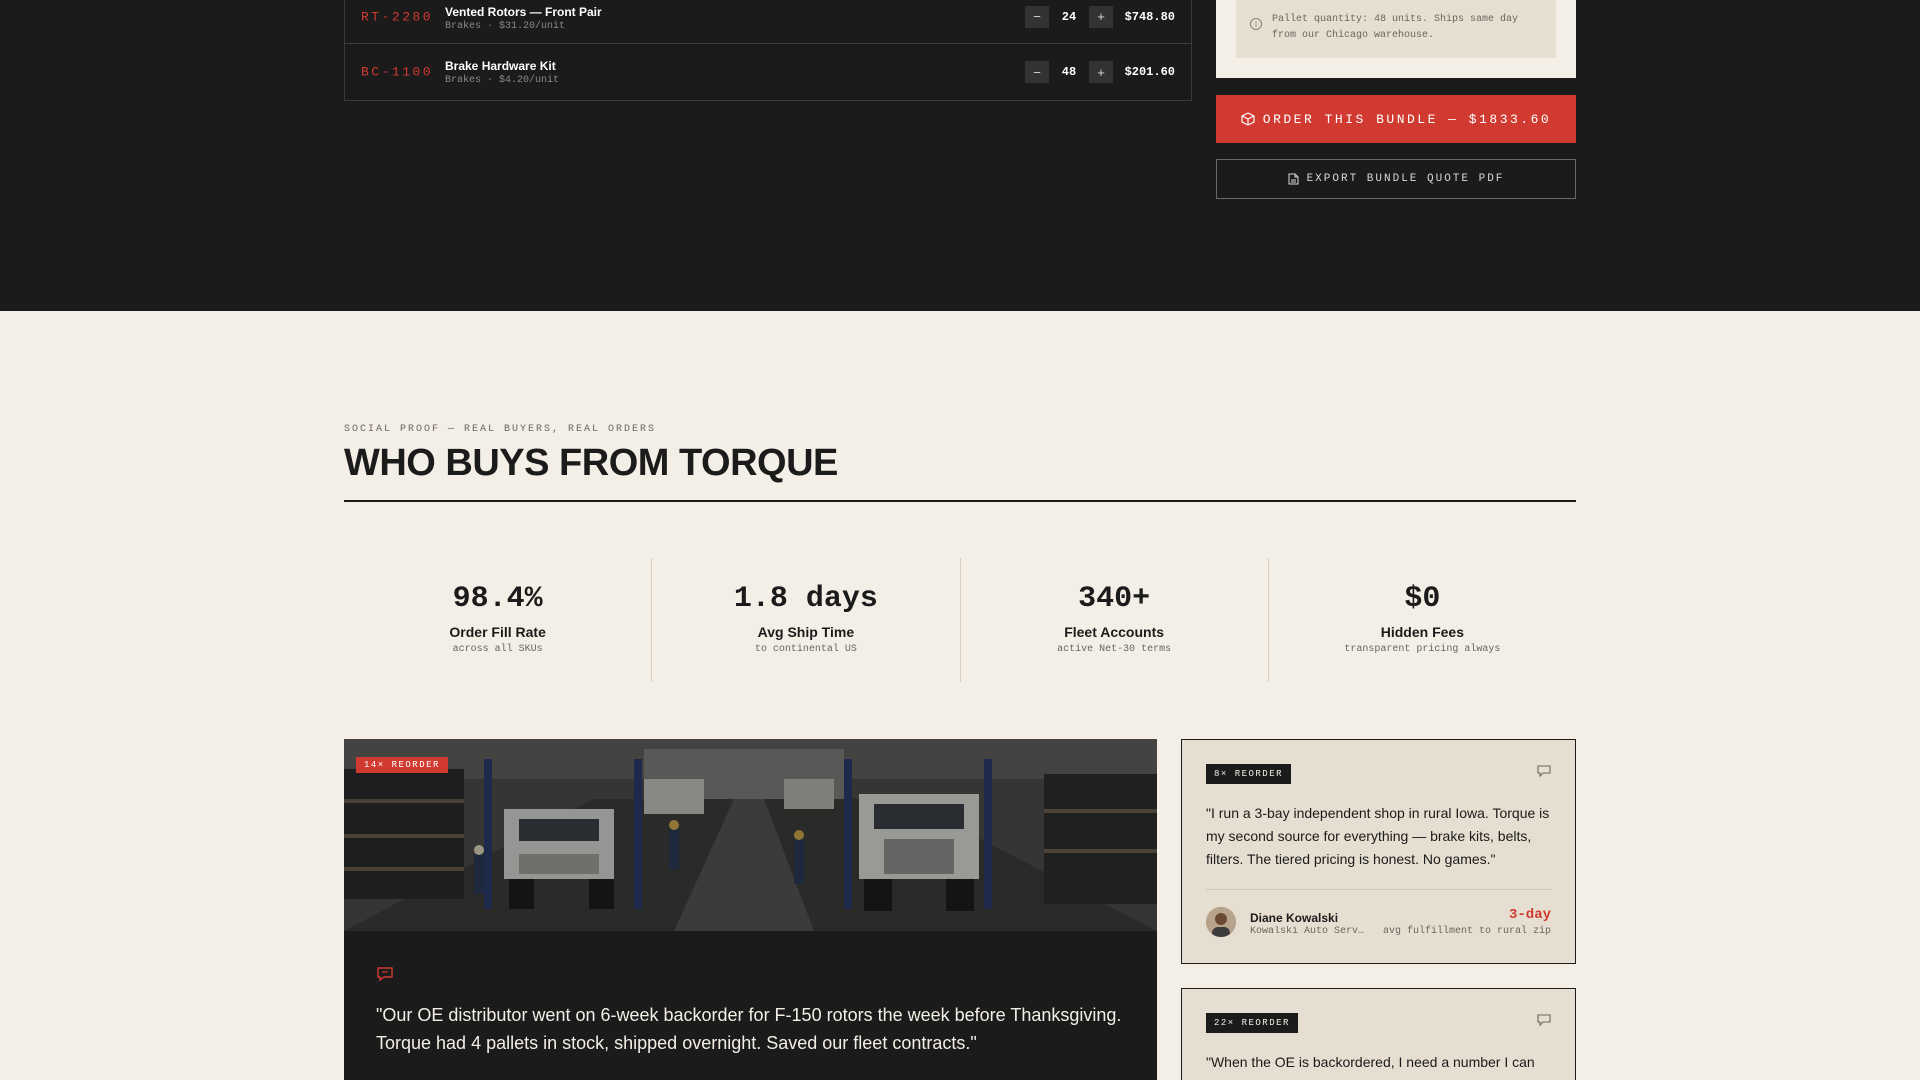  I want to click on stat-label: Order Fill Rate, so click(497, 632).